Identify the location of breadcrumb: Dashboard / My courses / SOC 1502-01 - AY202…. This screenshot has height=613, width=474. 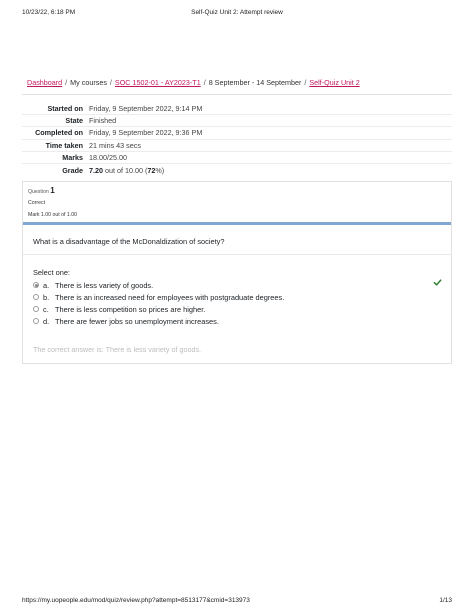
(237, 82).